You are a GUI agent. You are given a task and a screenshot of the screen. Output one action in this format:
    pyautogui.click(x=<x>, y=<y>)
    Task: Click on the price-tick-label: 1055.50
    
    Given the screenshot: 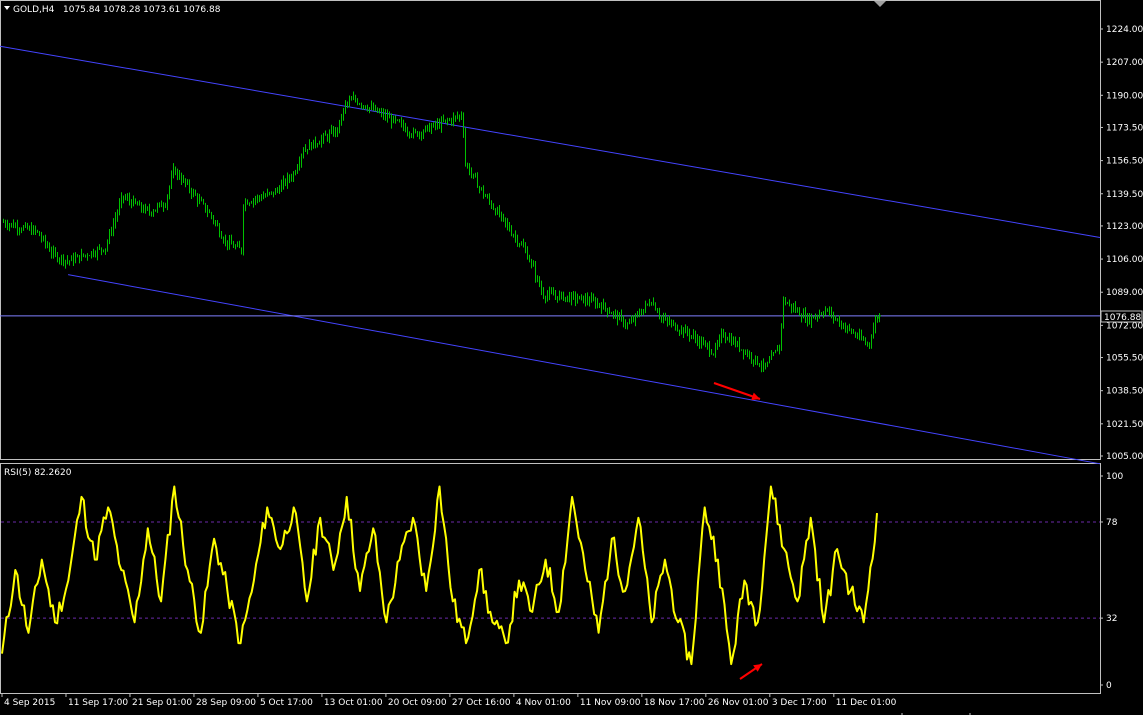 What is the action you would take?
    pyautogui.click(x=1124, y=359)
    